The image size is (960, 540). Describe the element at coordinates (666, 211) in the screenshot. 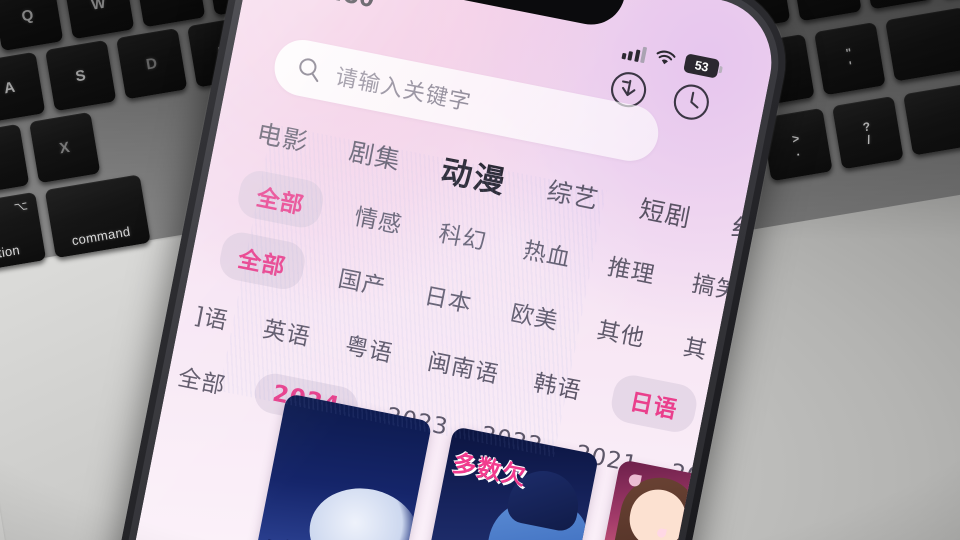

I see `tab-duanju: 短剧` at that location.